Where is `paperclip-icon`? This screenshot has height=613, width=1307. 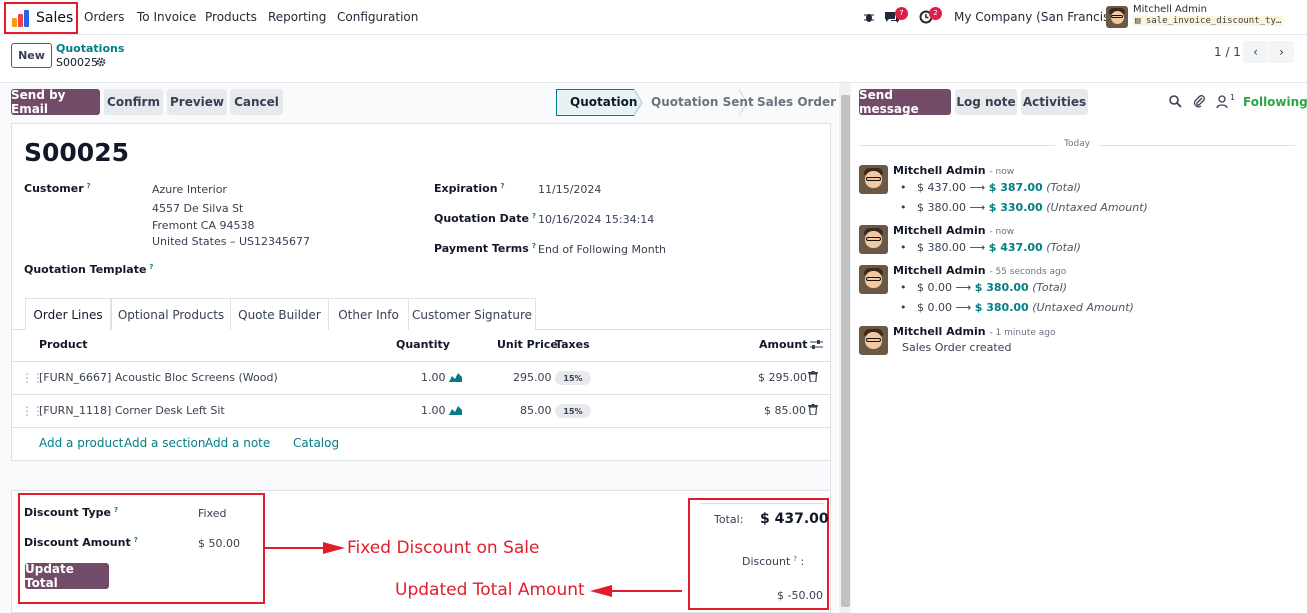
paperclip-icon is located at coordinates (1199, 101).